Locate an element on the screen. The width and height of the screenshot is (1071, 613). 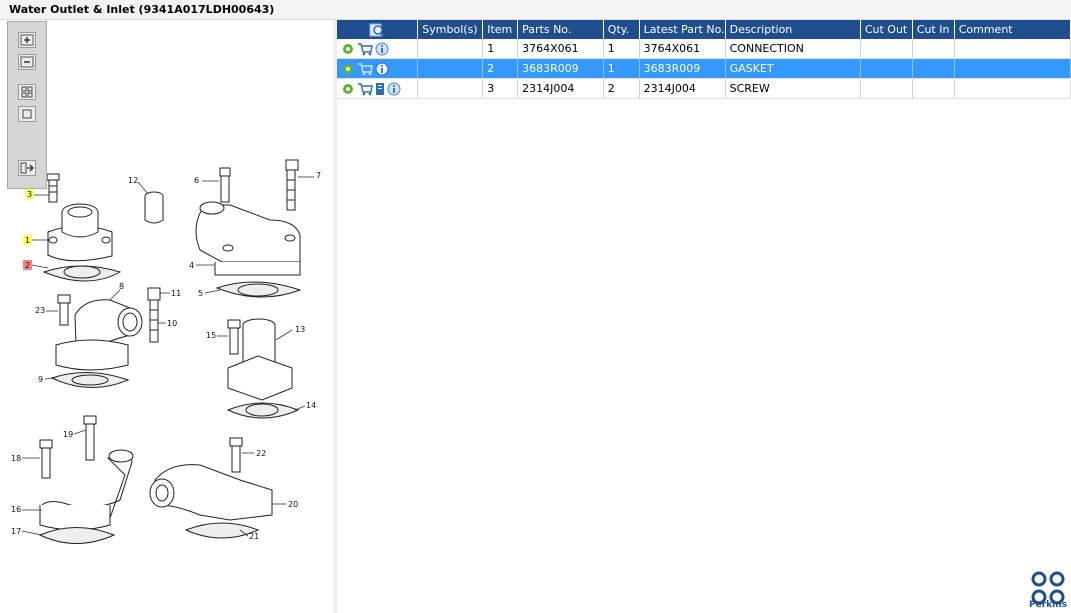
callout: 12 is located at coordinates (133, 180).